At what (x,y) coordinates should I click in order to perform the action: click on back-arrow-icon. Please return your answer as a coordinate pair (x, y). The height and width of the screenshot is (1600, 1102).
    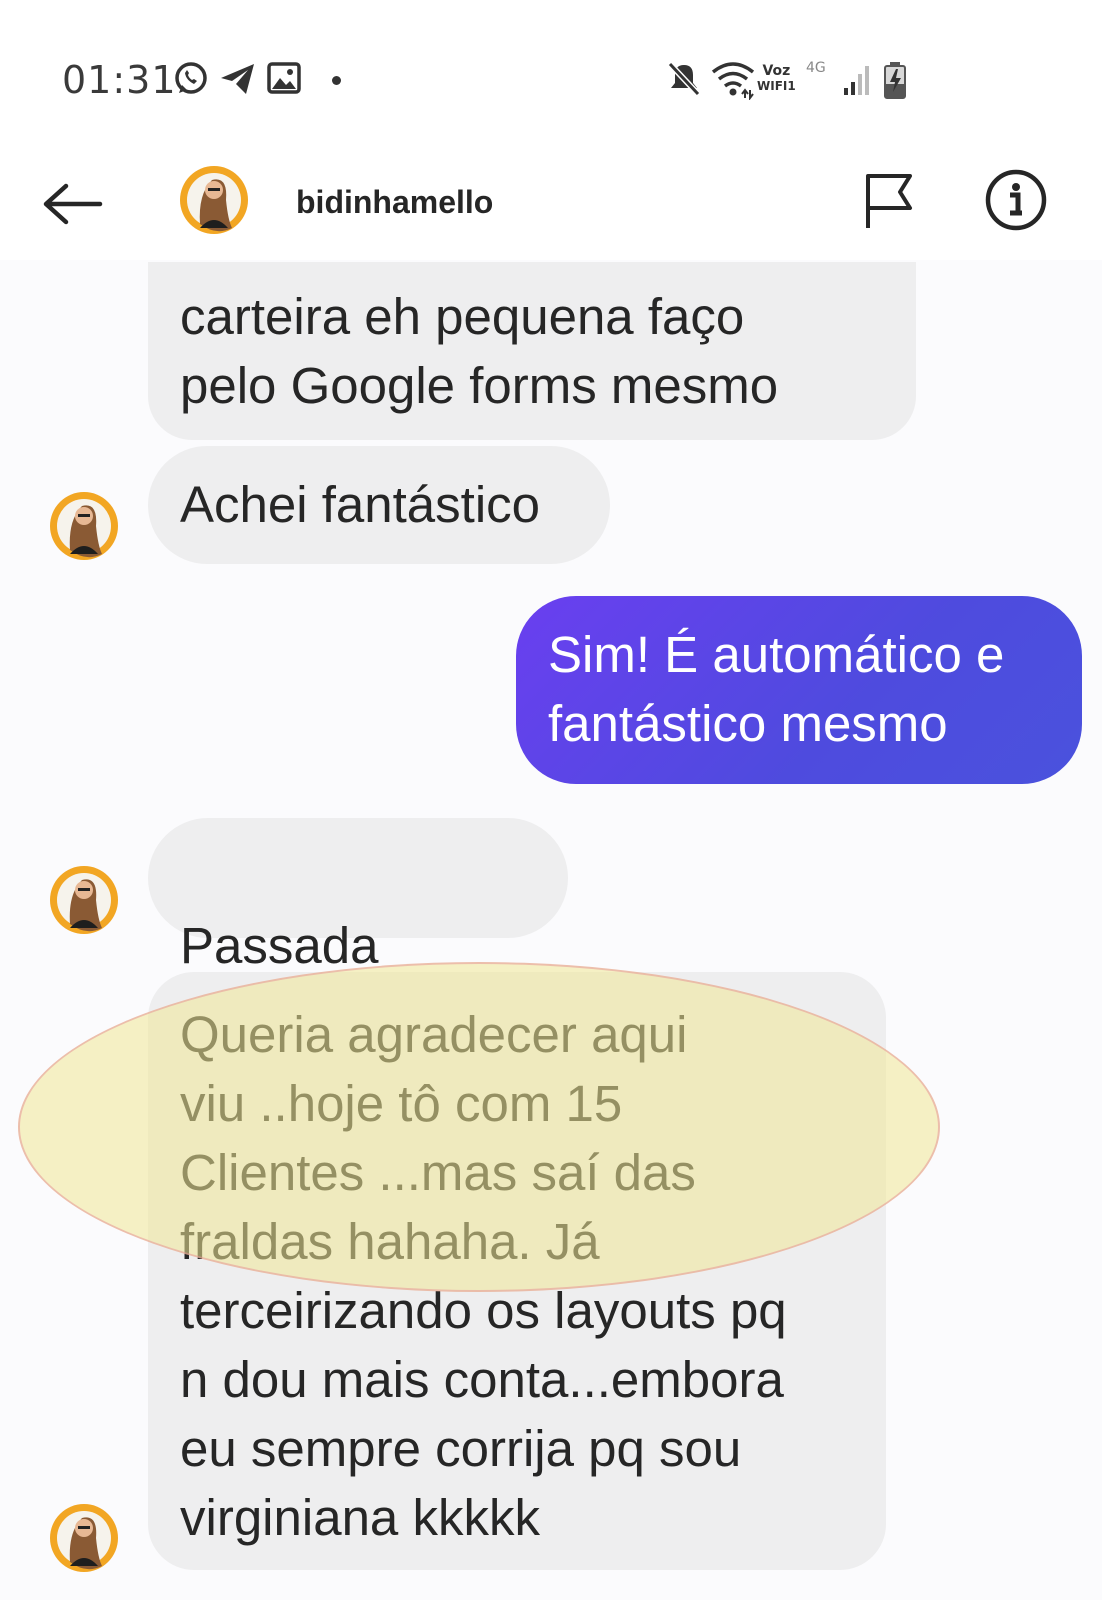
    Looking at the image, I should click on (72, 204).